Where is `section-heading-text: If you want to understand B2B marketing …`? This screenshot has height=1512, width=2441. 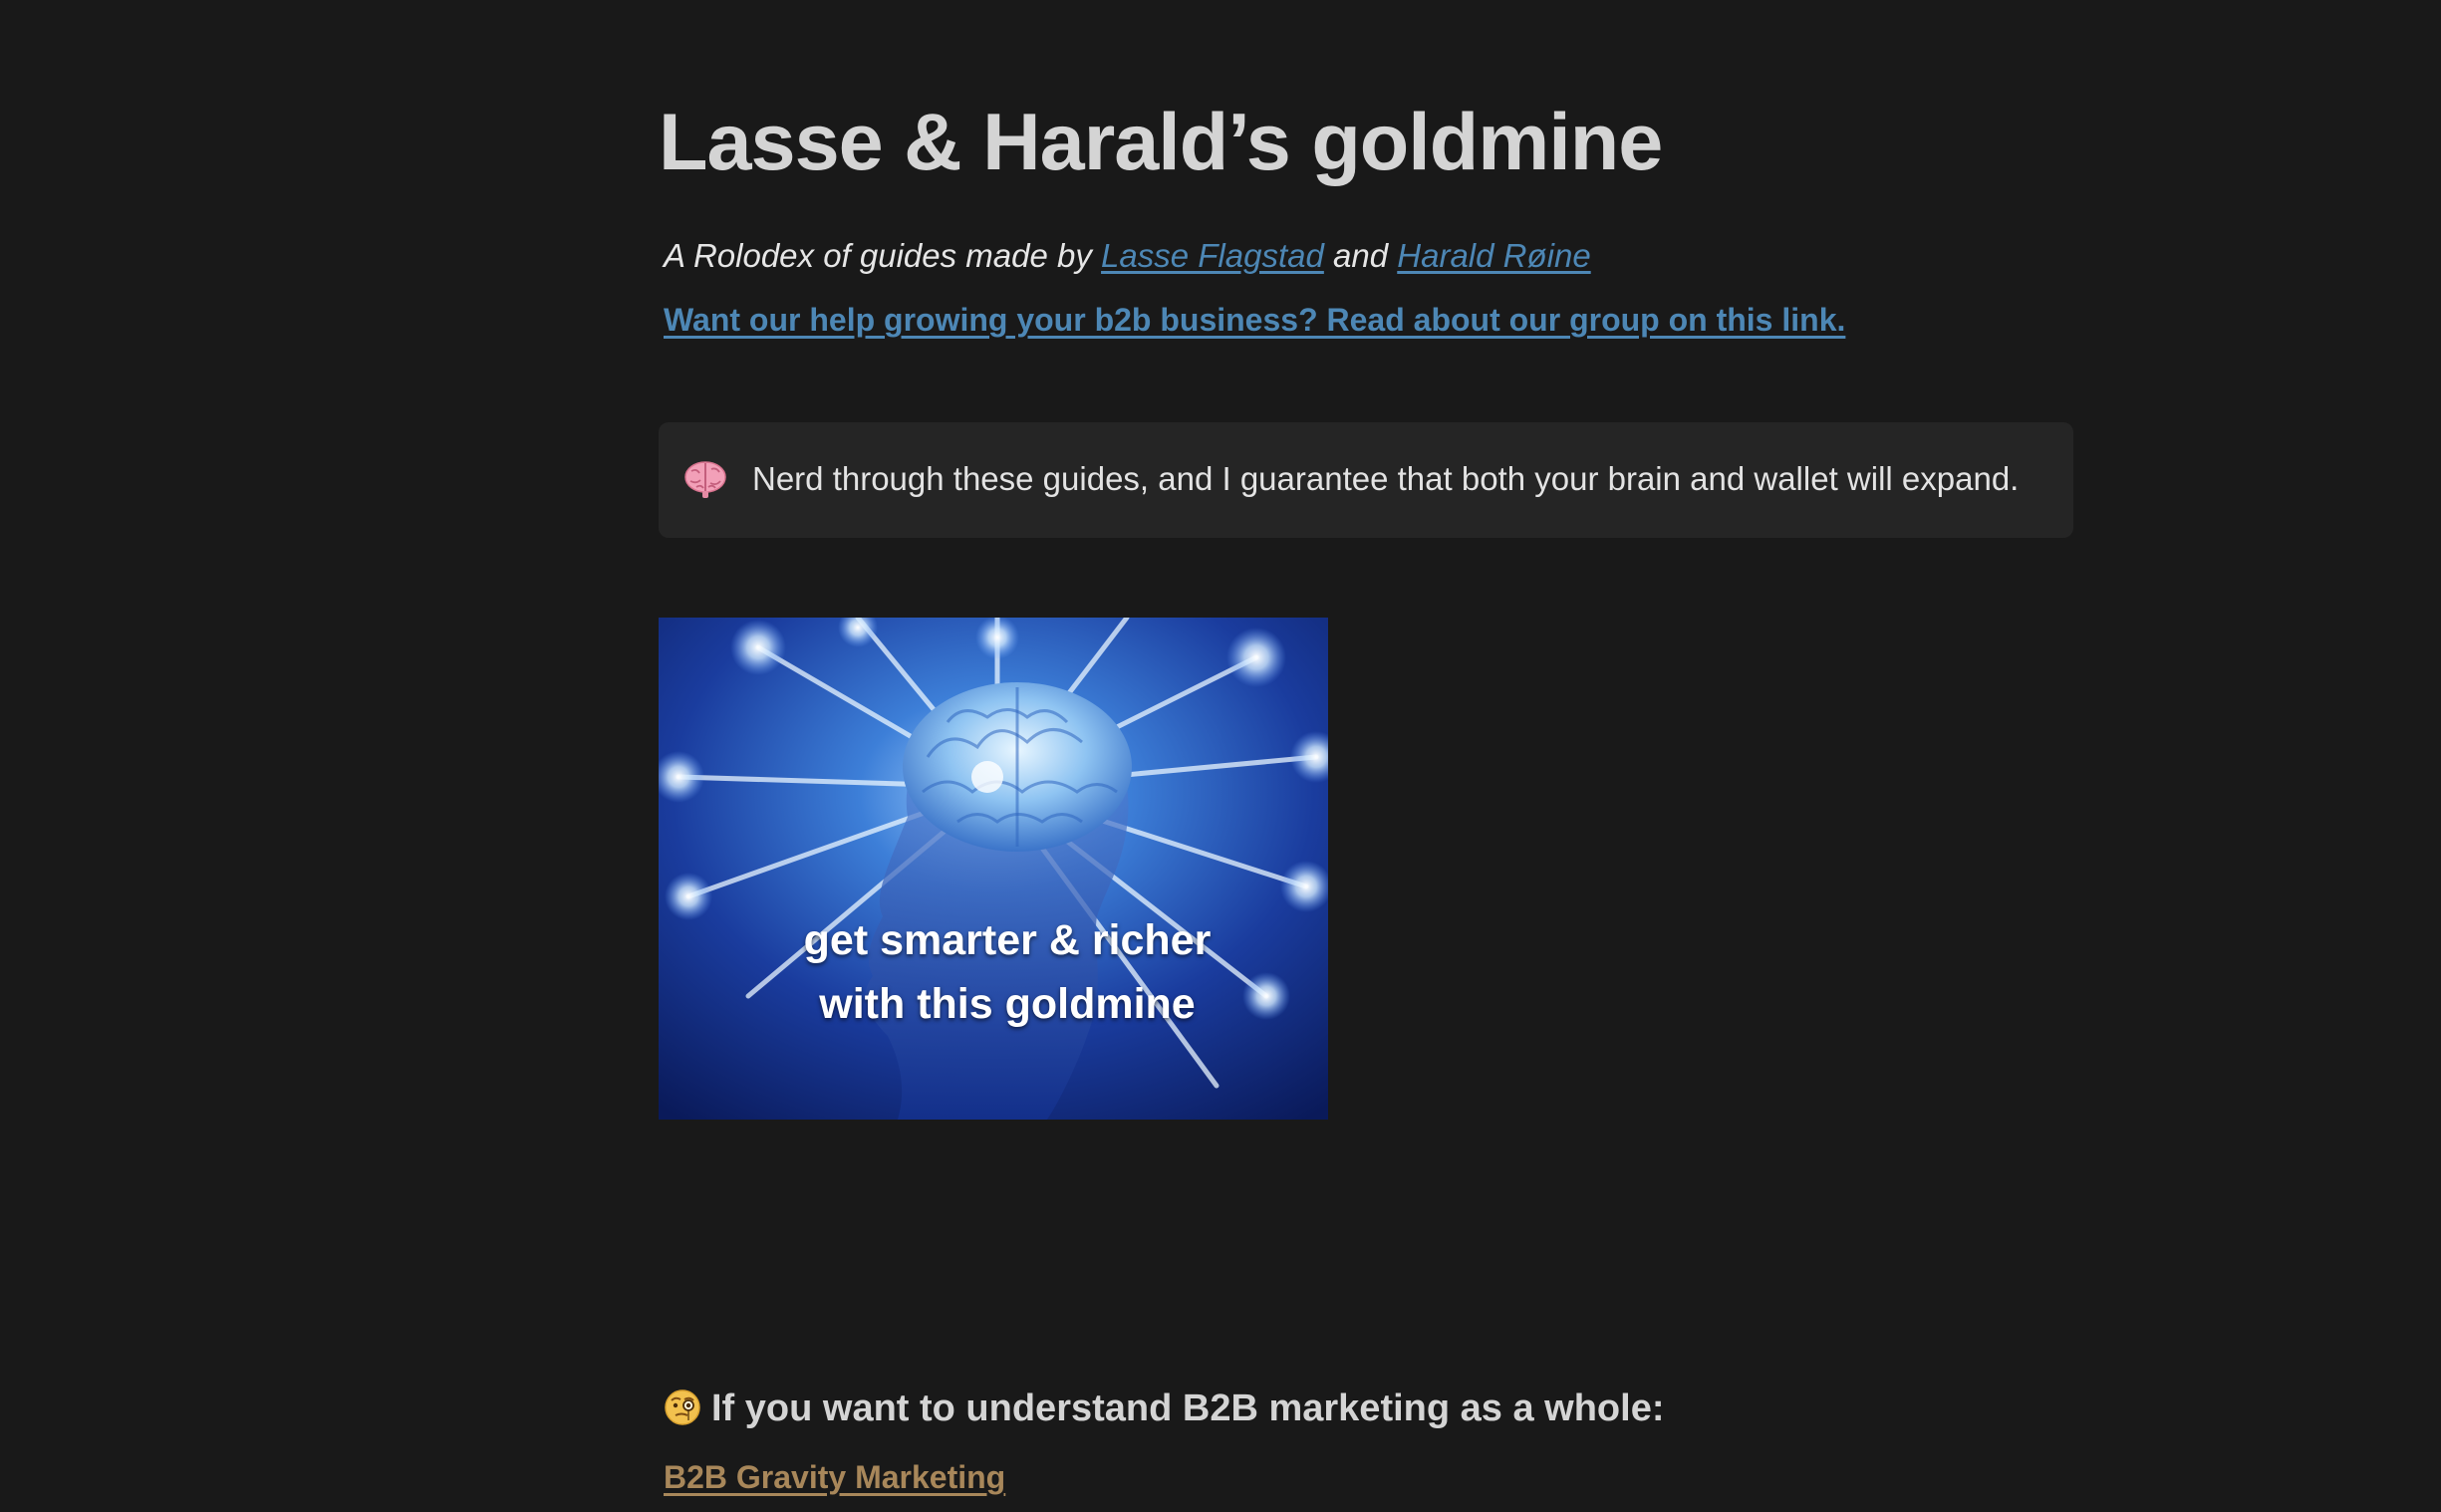 section-heading-text: If you want to understand B2B marketing … is located at coordinates (1188, 1408).